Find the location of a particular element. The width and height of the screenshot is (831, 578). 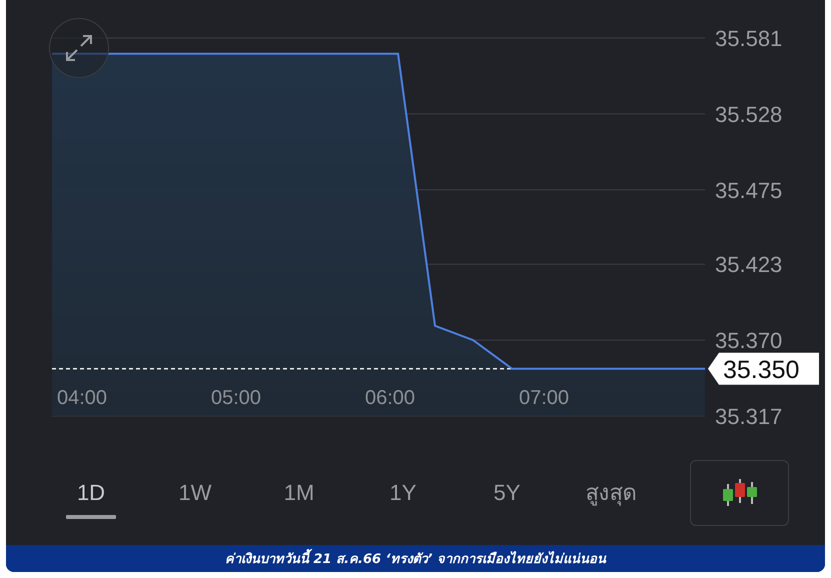

x-axis-label: 05:00 is located at coordinates (236, 398).